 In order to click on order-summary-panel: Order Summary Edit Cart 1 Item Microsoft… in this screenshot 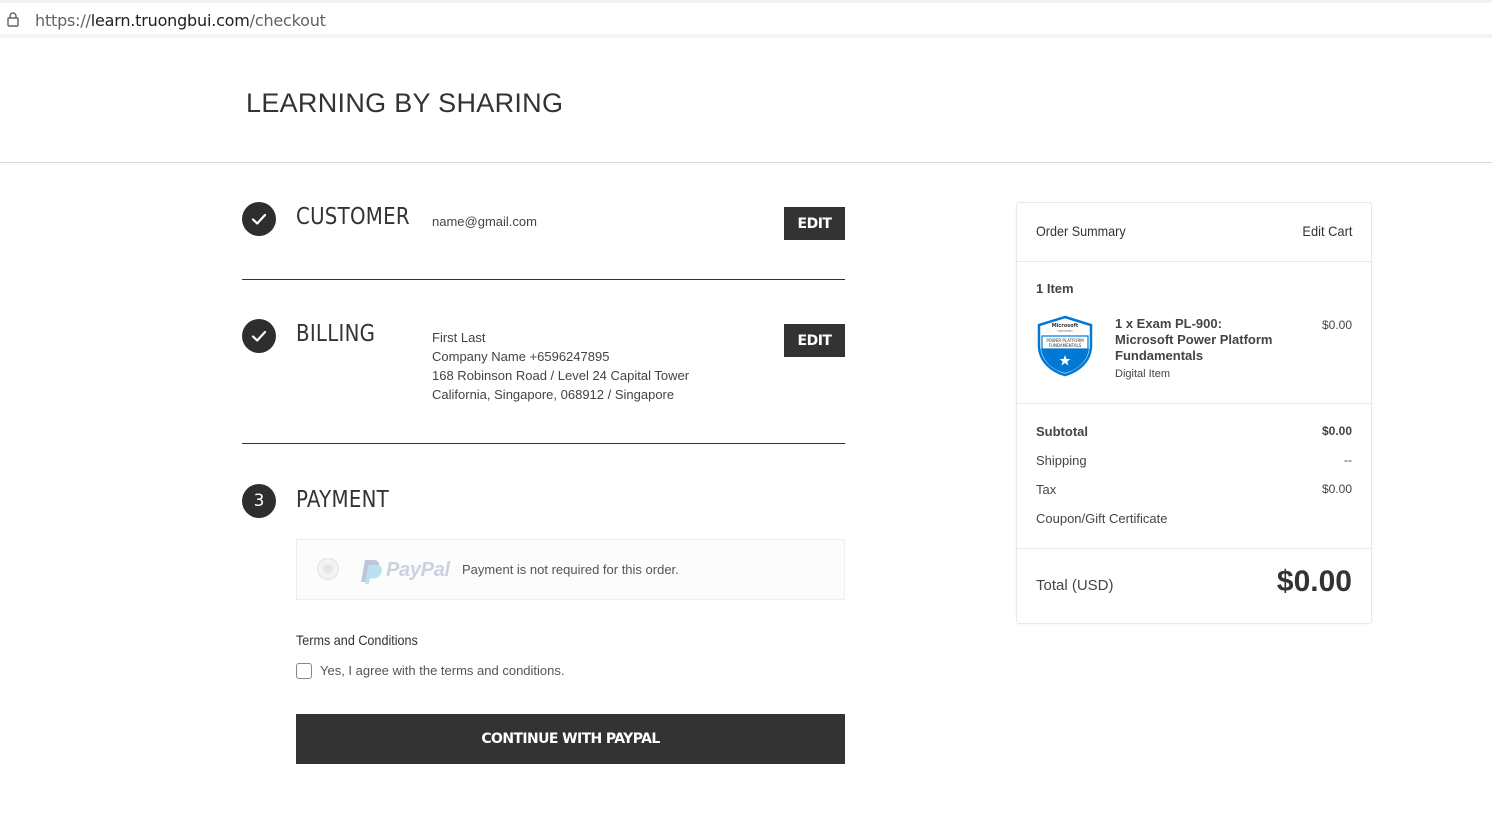, I will do `click(1194, 413)`.